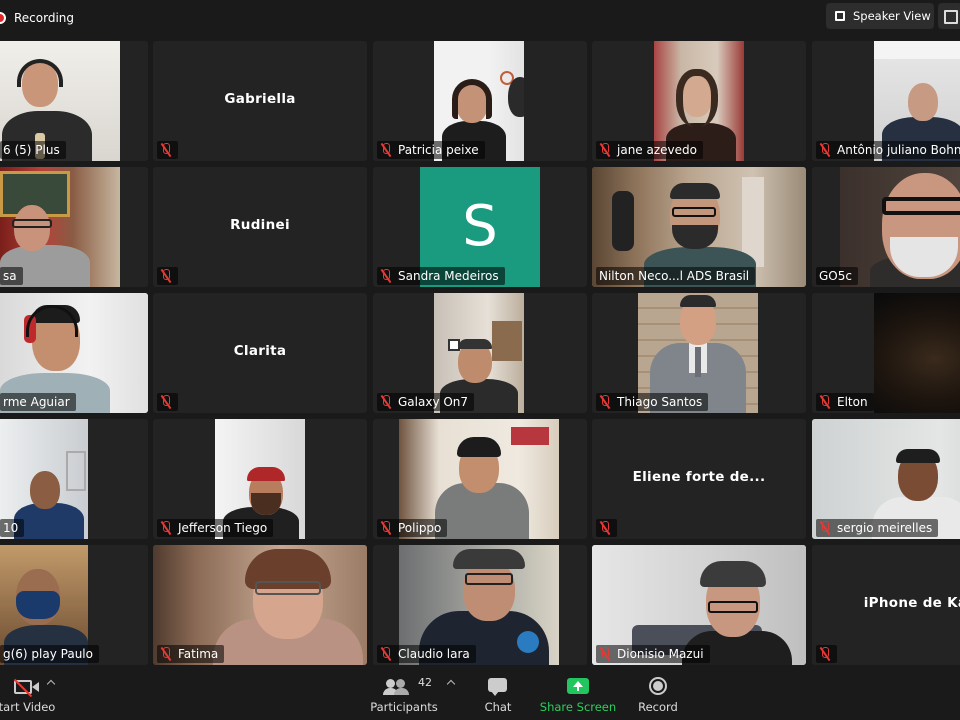 The width and height of the screenshot is (960, 720). Describe the element at coordinates (3, 18) in the screenshot. I see `recording-dot-icon` at that location.